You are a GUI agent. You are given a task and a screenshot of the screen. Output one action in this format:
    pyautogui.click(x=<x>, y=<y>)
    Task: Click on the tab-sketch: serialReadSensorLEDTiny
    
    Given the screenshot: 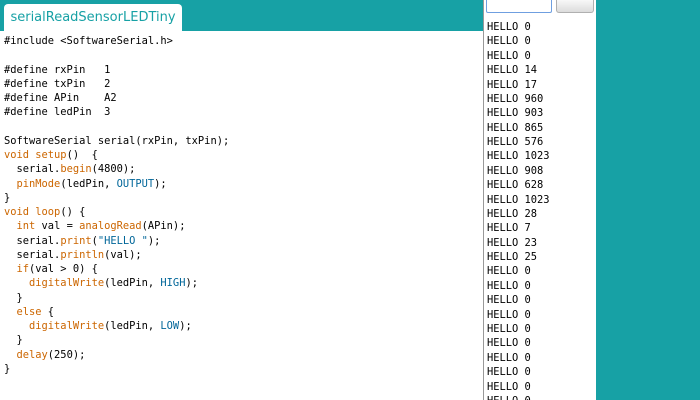 What is the action you would take?
    pyautogui.click(x=93, y=17)
    